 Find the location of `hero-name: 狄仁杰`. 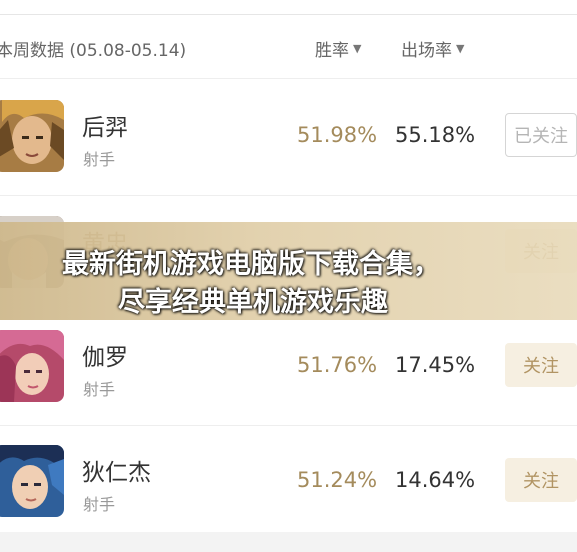

hero-name: 狄仁杰 is located at coordinates (116, 473).